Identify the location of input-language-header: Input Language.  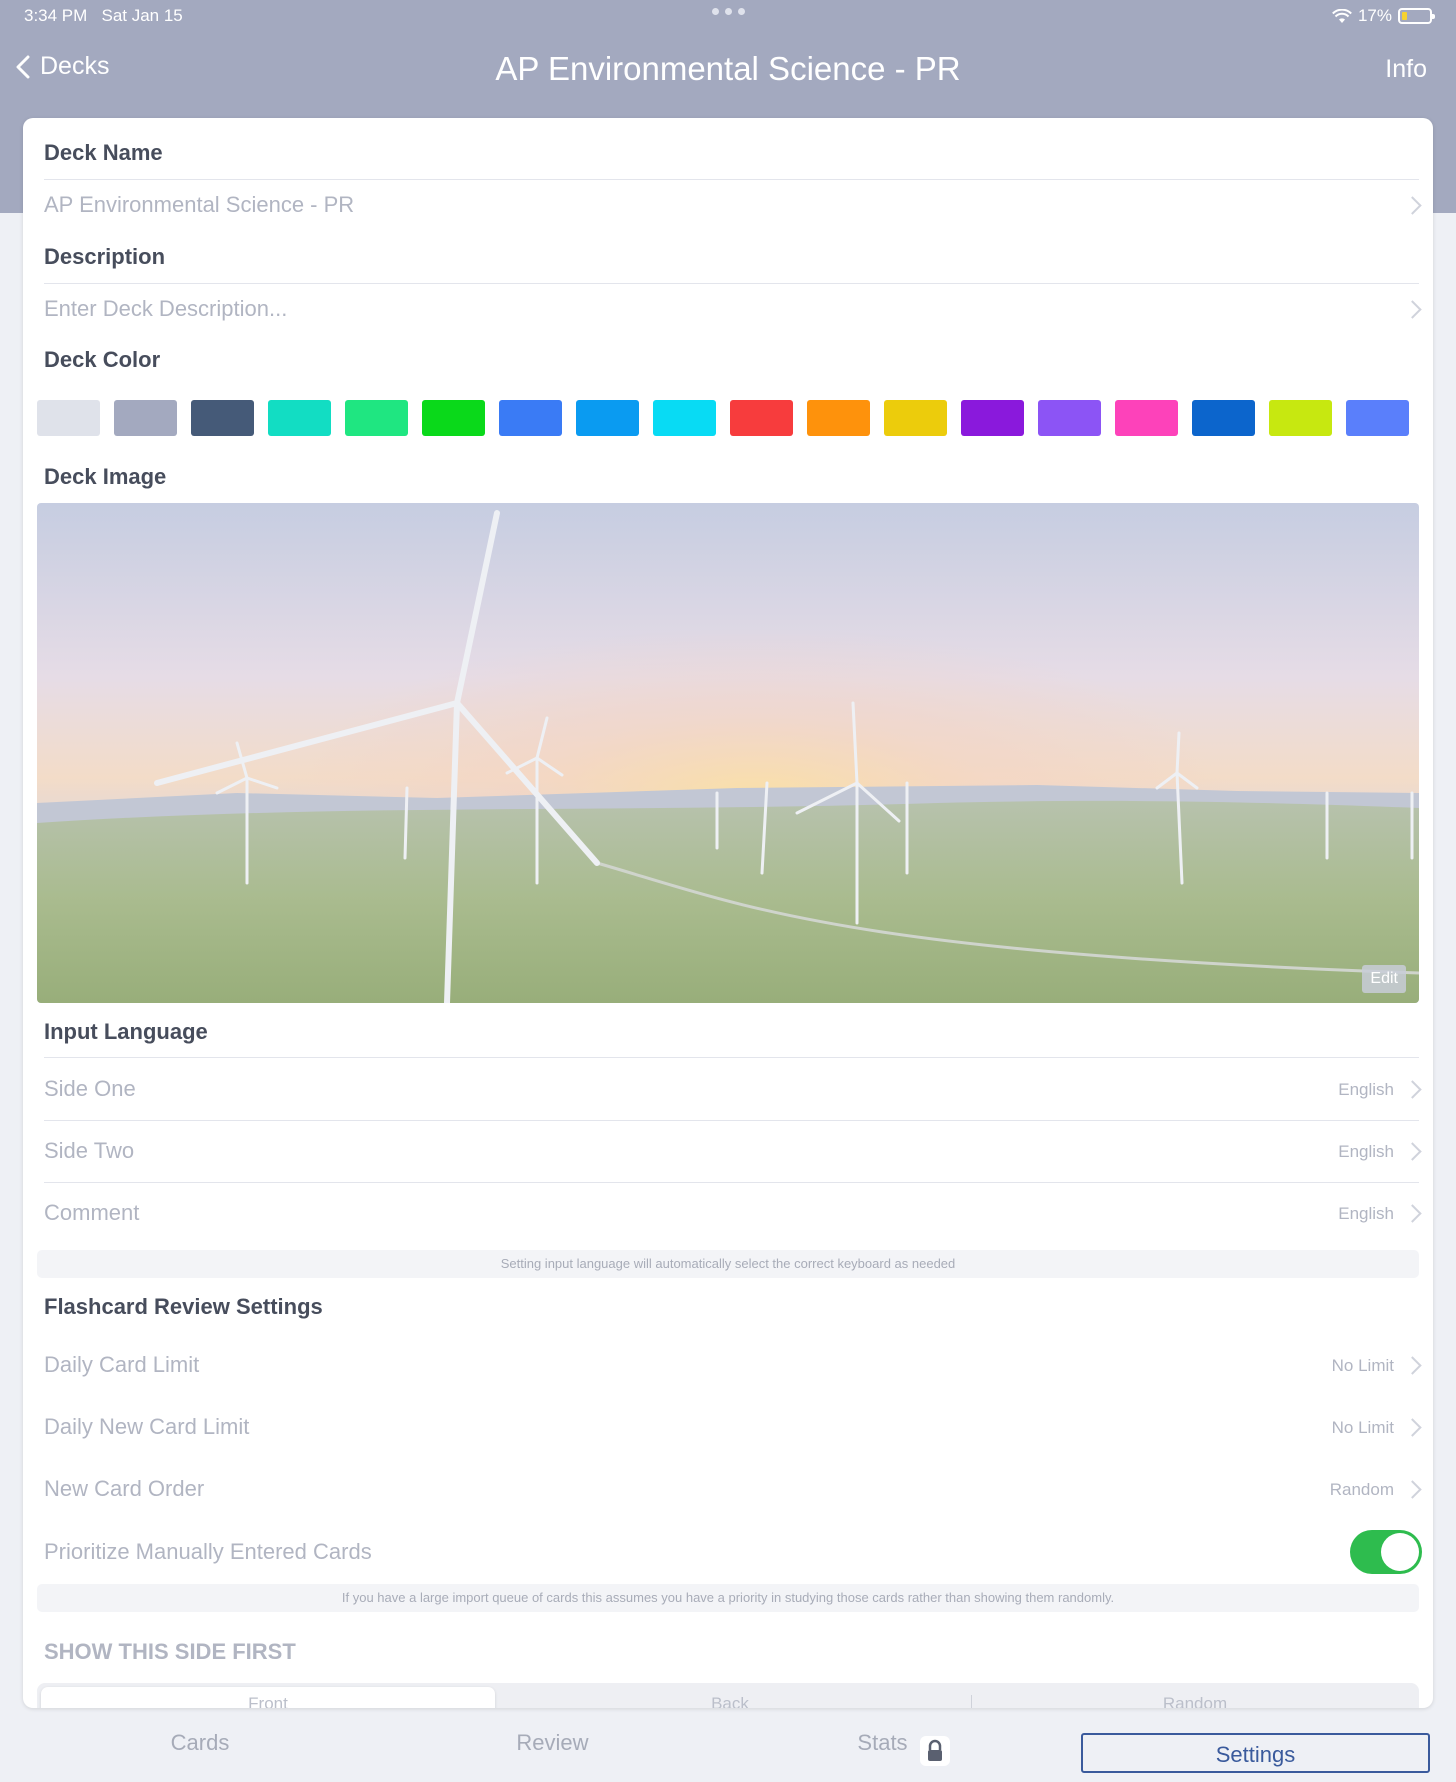
(126, 1031).